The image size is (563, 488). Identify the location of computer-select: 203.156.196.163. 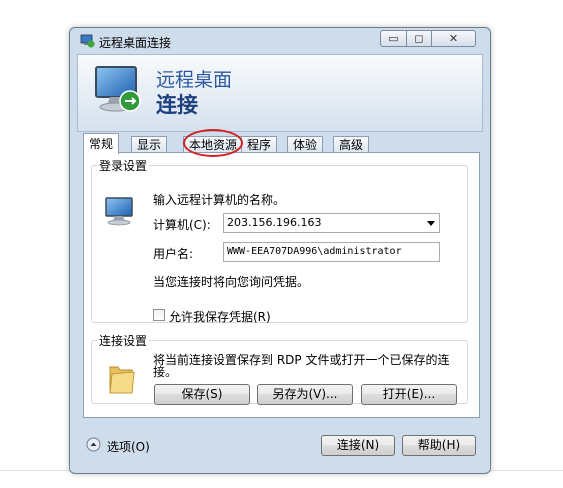
(331, 223).